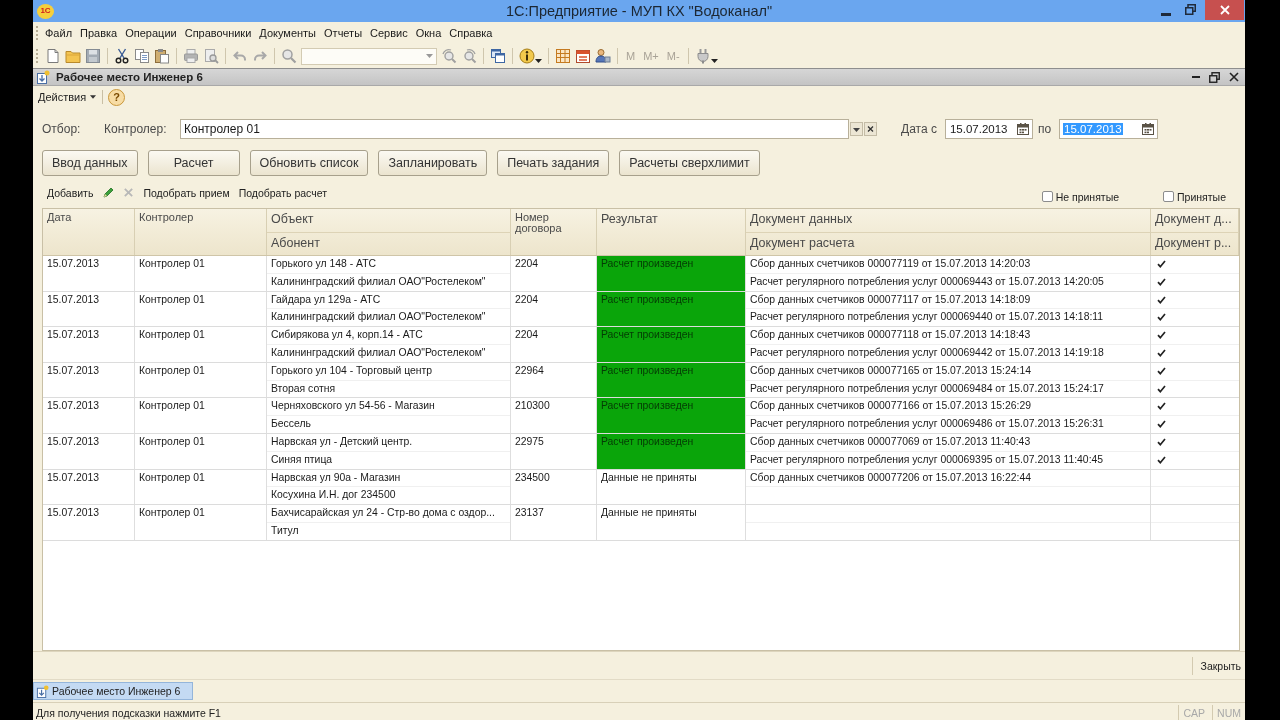 Image resolution: width=1280 pixels, height=720 pixels. What do you see at coordinates (948, 220) in the screenshot?
I see `column-header: Документ данных` at bounding box center [948, 220].